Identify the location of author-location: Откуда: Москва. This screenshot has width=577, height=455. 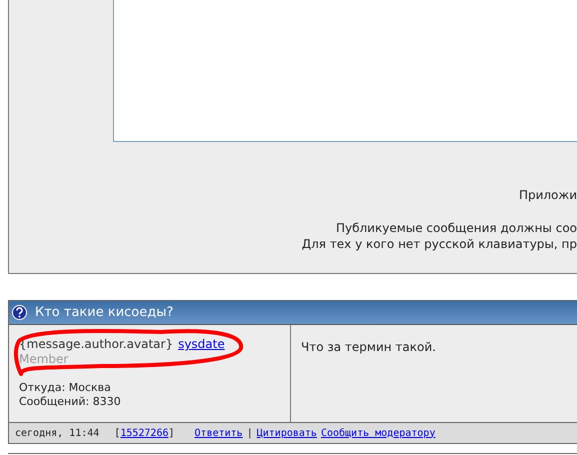
(65, 388).